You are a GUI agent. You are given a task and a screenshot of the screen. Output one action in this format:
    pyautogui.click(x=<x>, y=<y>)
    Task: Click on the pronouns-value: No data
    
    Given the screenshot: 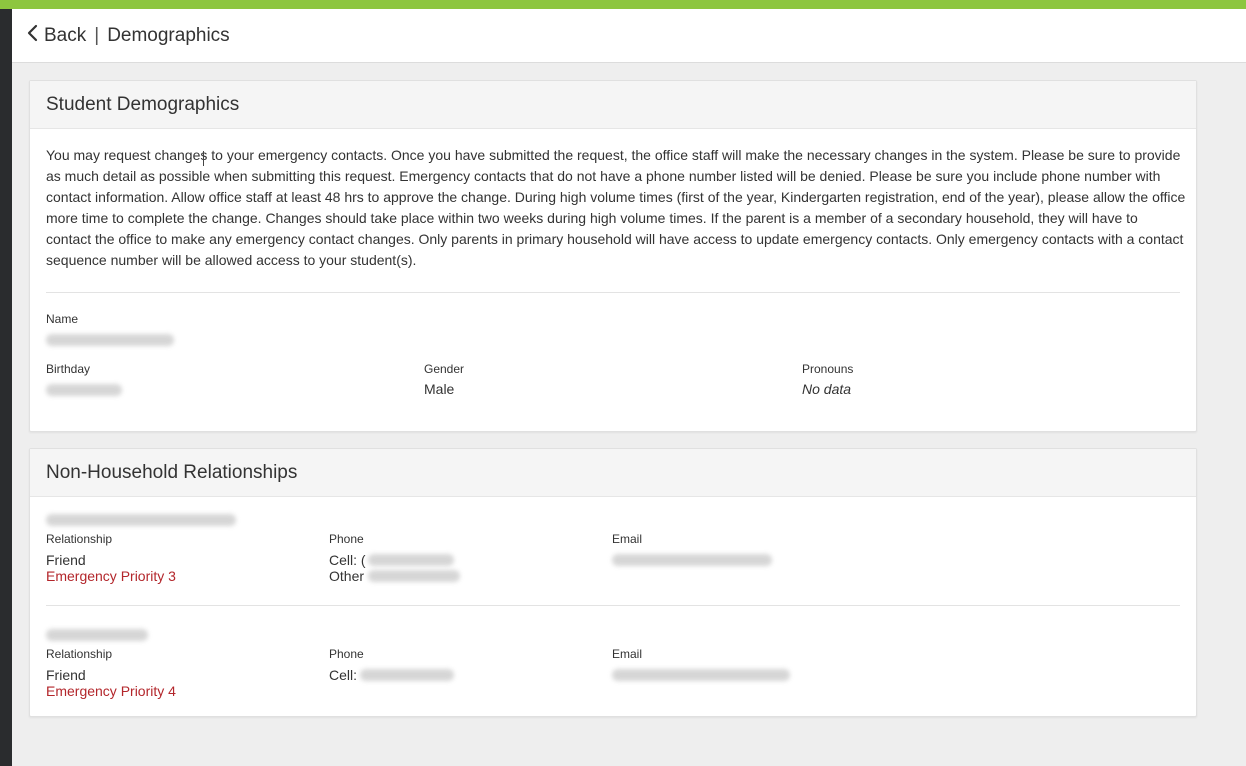 What is the action you would take?
    pyautogui.click(x=827, y=389)
    